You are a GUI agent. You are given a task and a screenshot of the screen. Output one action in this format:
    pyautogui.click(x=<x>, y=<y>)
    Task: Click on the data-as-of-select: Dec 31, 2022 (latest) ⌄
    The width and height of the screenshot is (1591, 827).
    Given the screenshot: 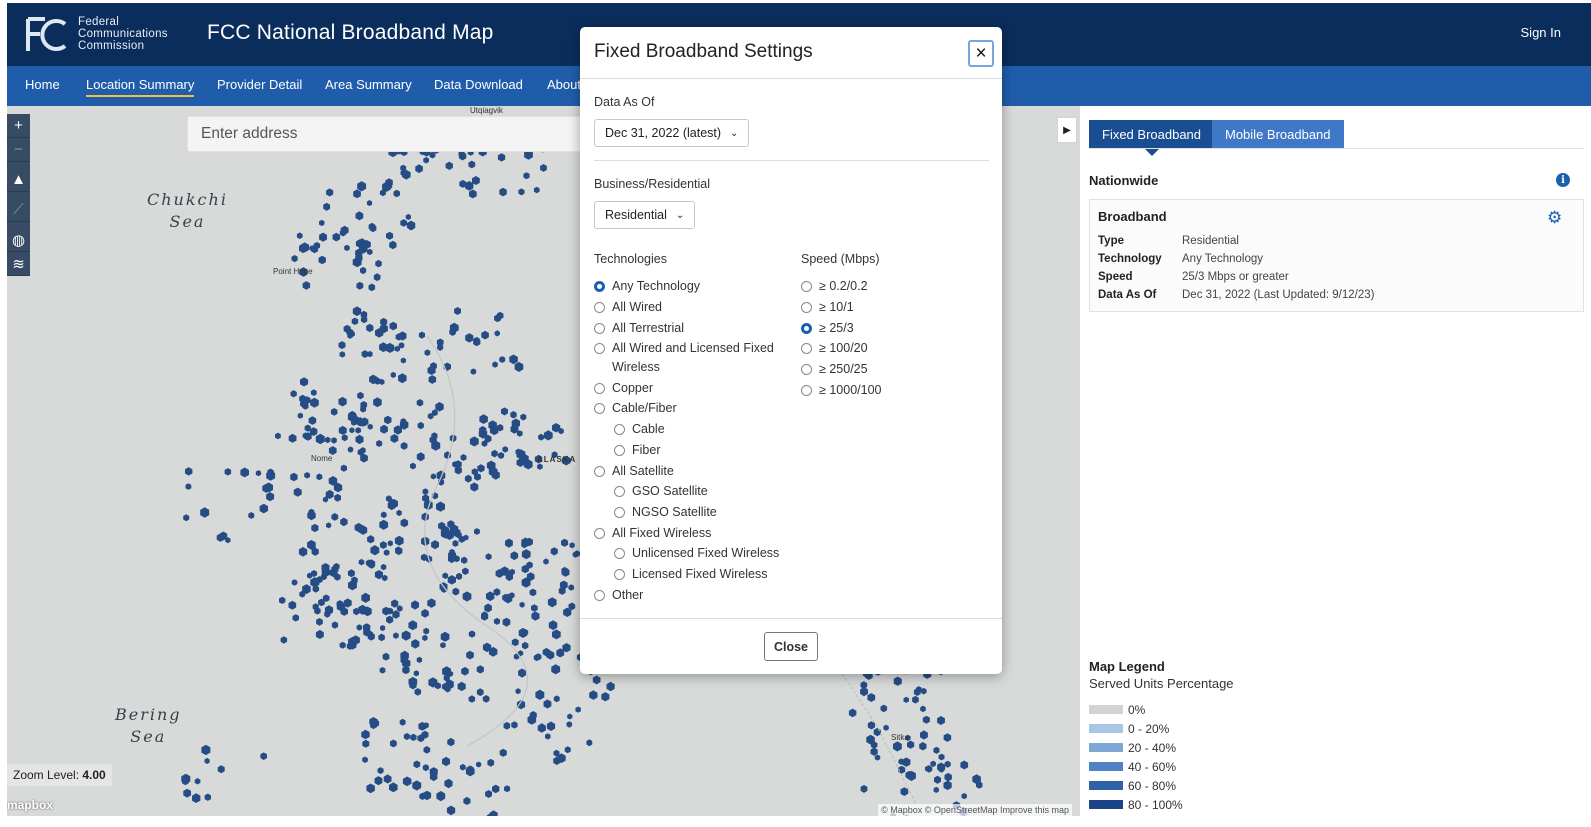 What is the action you would take?
    pyautogui.click(x=672, y=133)
    